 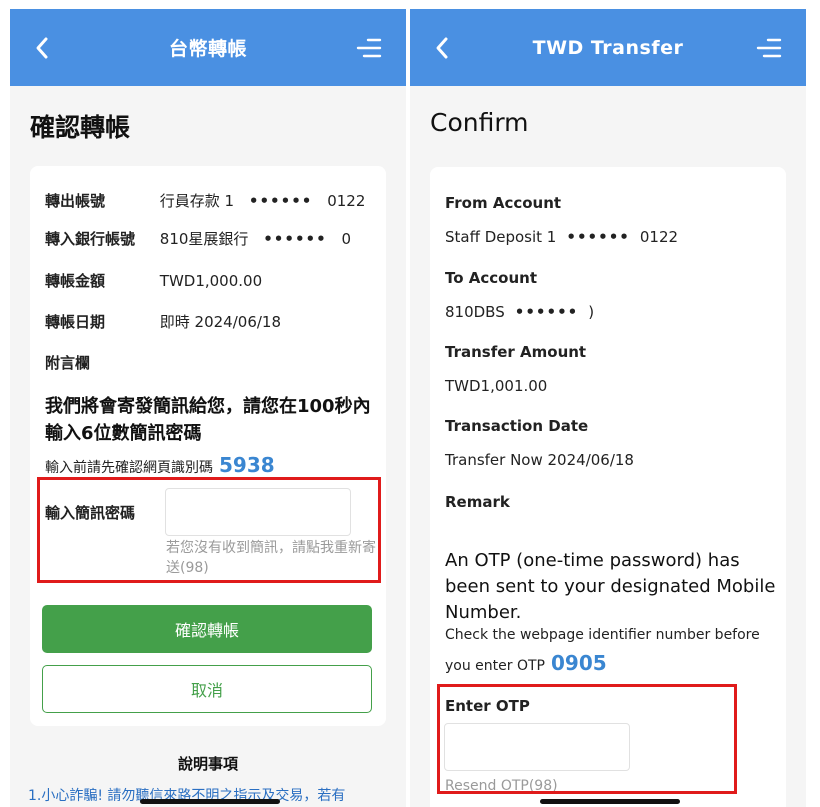 What do you see at coordinates (495, 666) in the screenshot?
I see `identifier-text: you enter OTP` at bounding box center [495, 666].